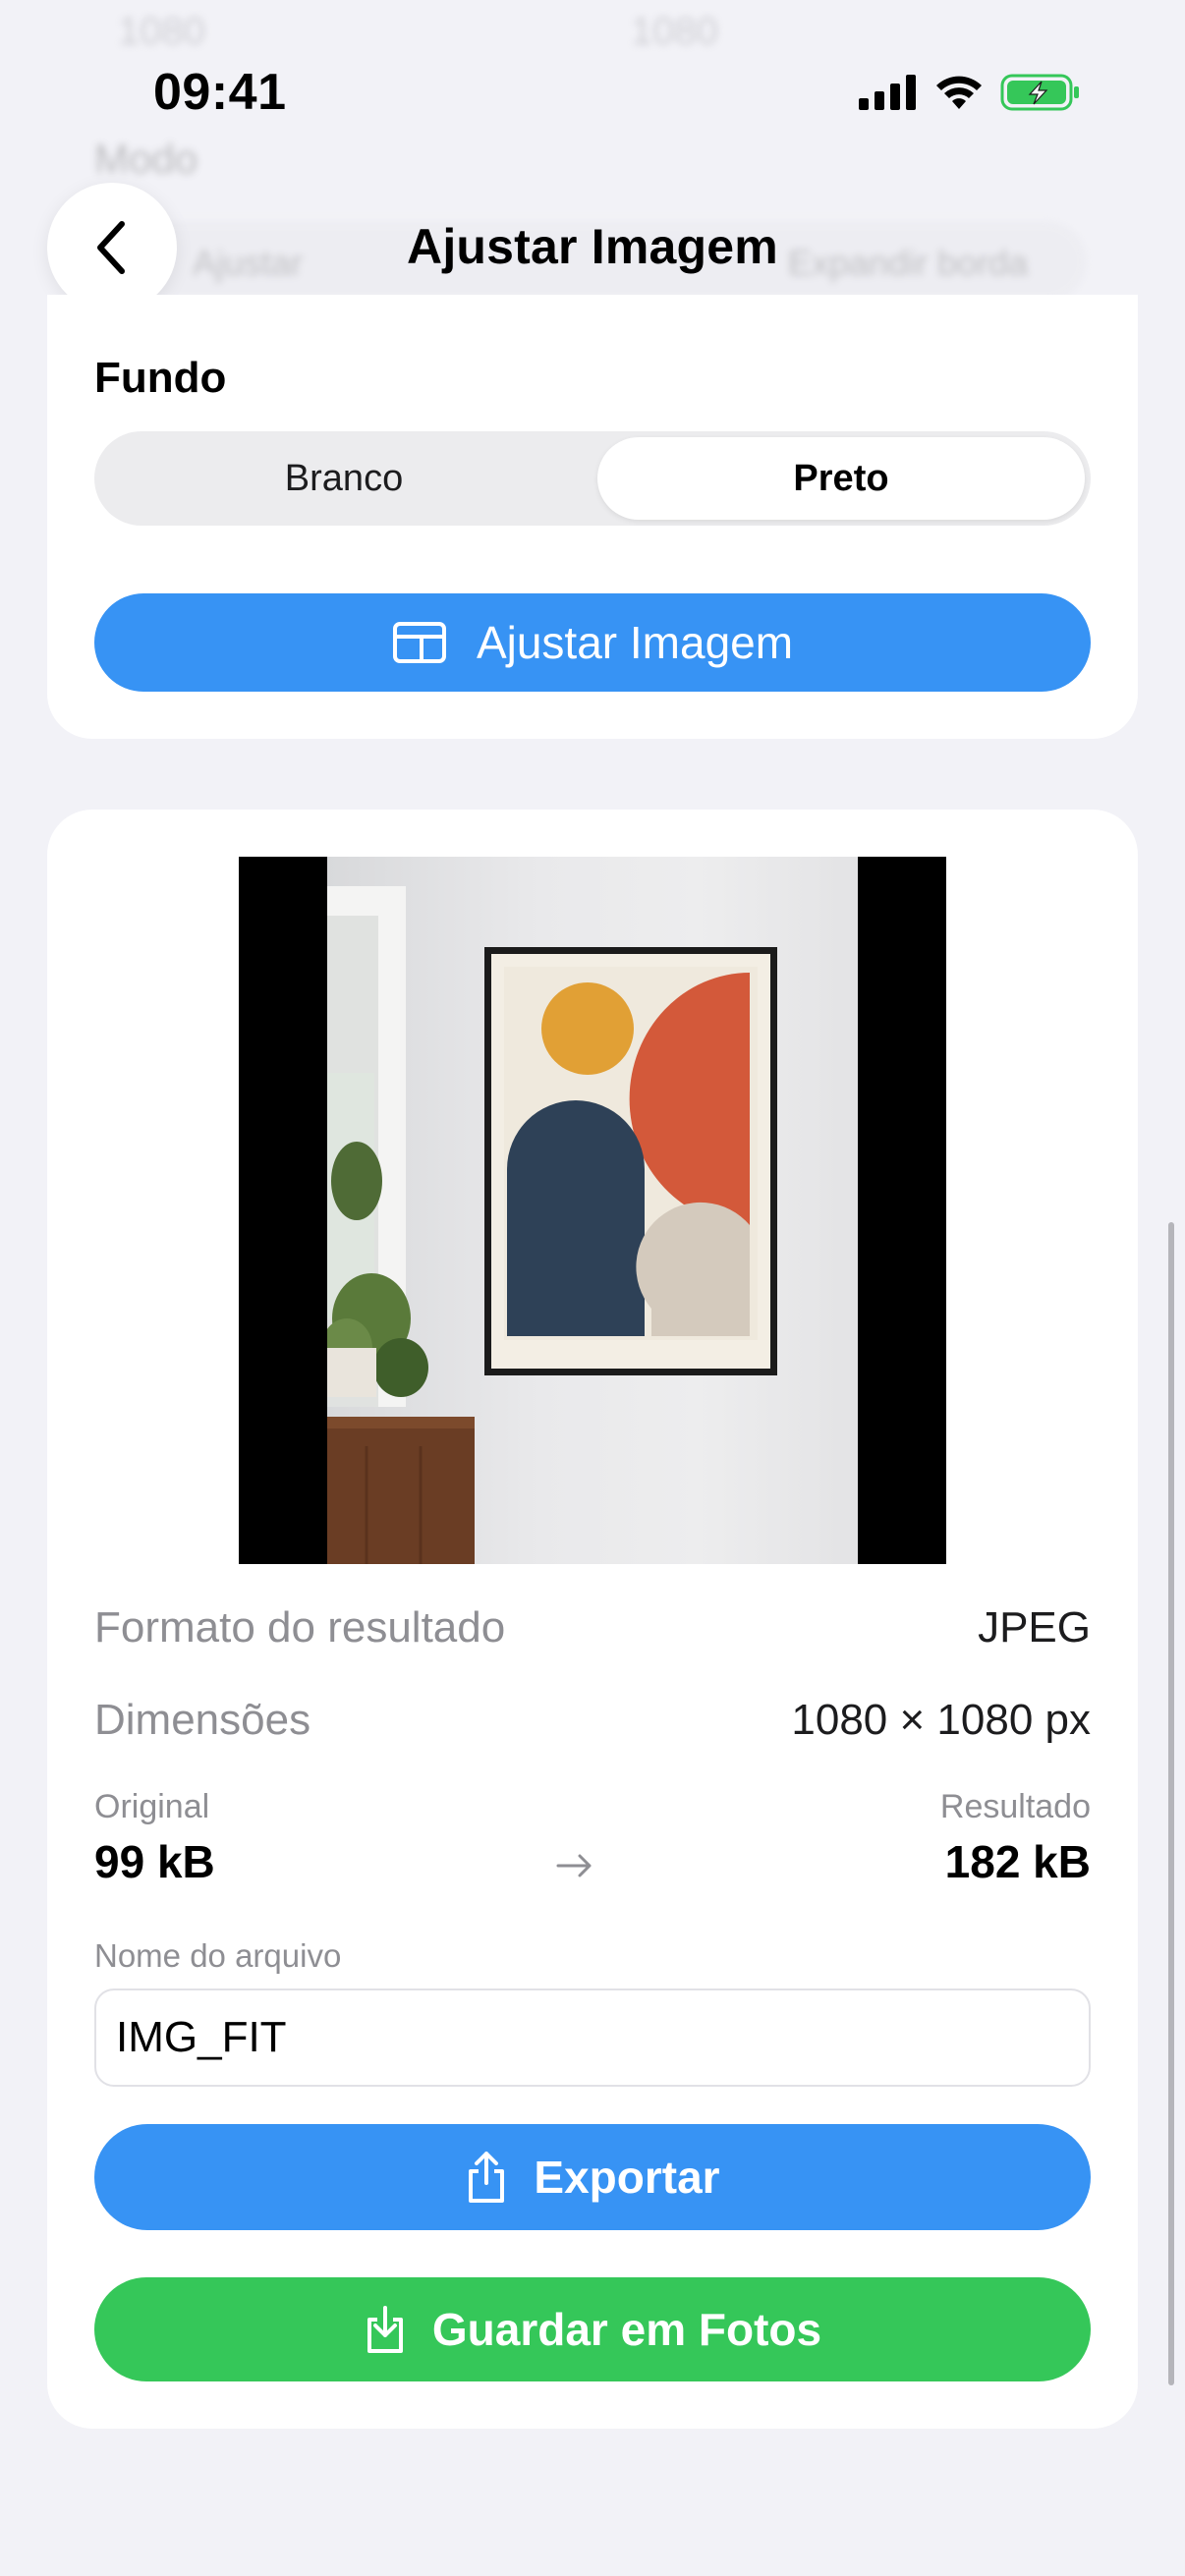 This screenshot has height=2576, width=1185. I want to click on export-button-label: Exportar, so click(627, 2177).